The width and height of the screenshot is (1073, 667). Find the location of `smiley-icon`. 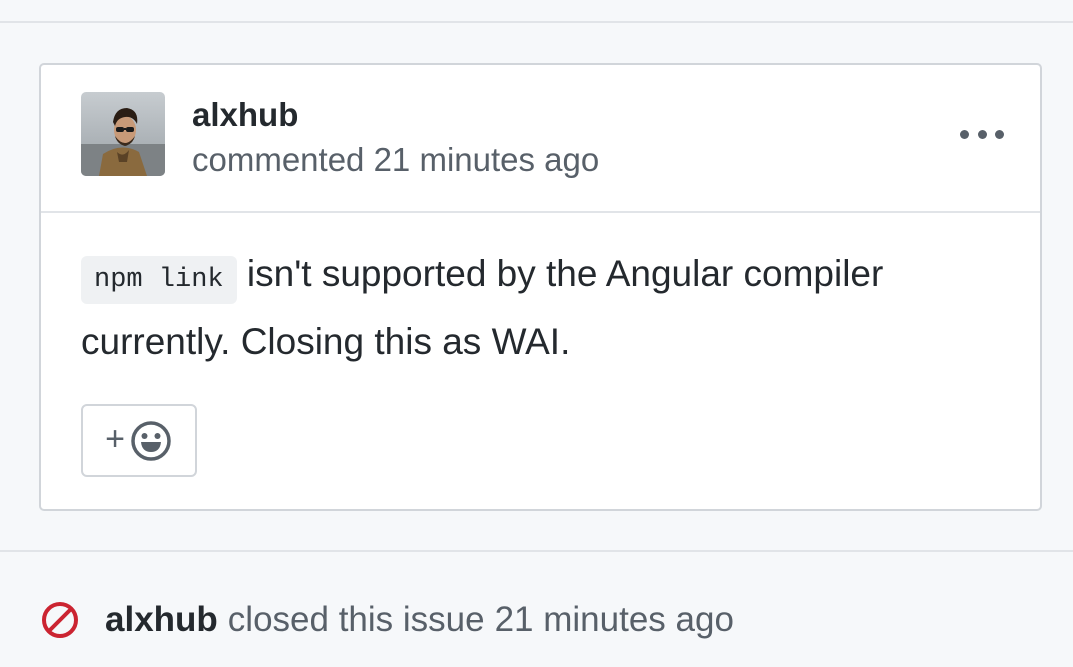

smiley-icon is located at coordinates (151, 440).